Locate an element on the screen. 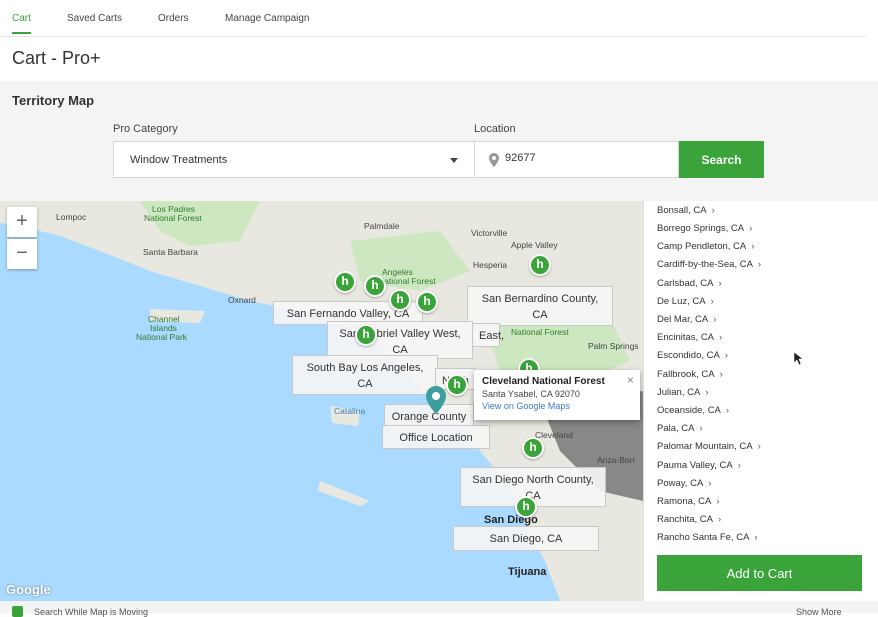  city-item: Cardiff-by-the-Sea, CA › is located at coordinates (709, 264).